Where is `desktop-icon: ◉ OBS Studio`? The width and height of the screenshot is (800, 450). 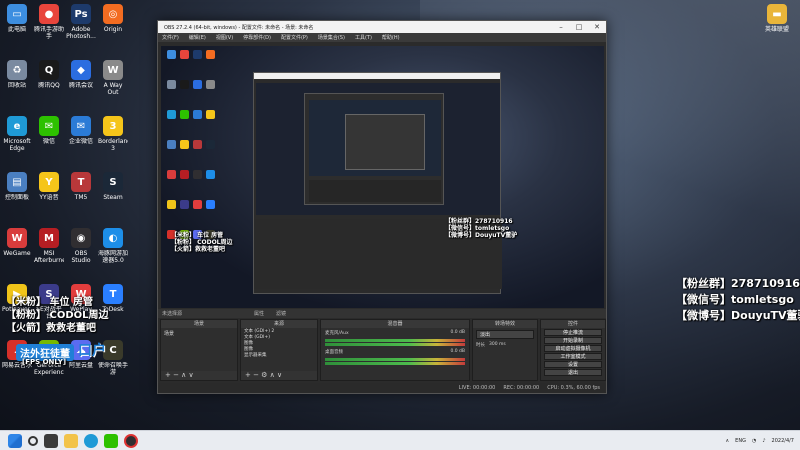
desktop-icon: ◉ OBS Studio is located at coordinates (81, 246).